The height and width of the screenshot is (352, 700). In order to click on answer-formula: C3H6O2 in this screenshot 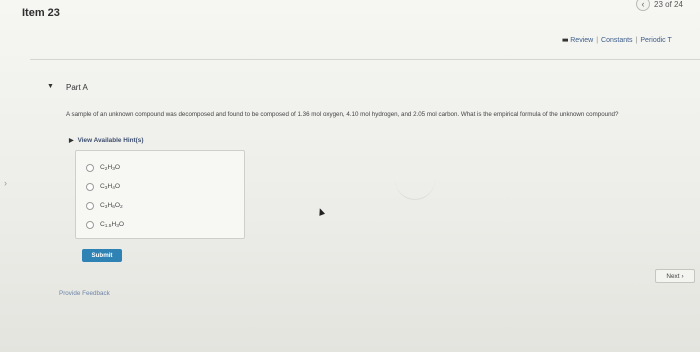, I will do `click(111, 206)`.